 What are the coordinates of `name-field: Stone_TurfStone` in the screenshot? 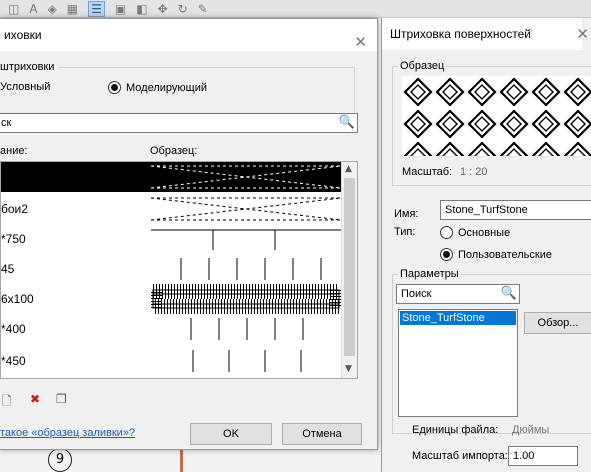 It's located at (515, 210).